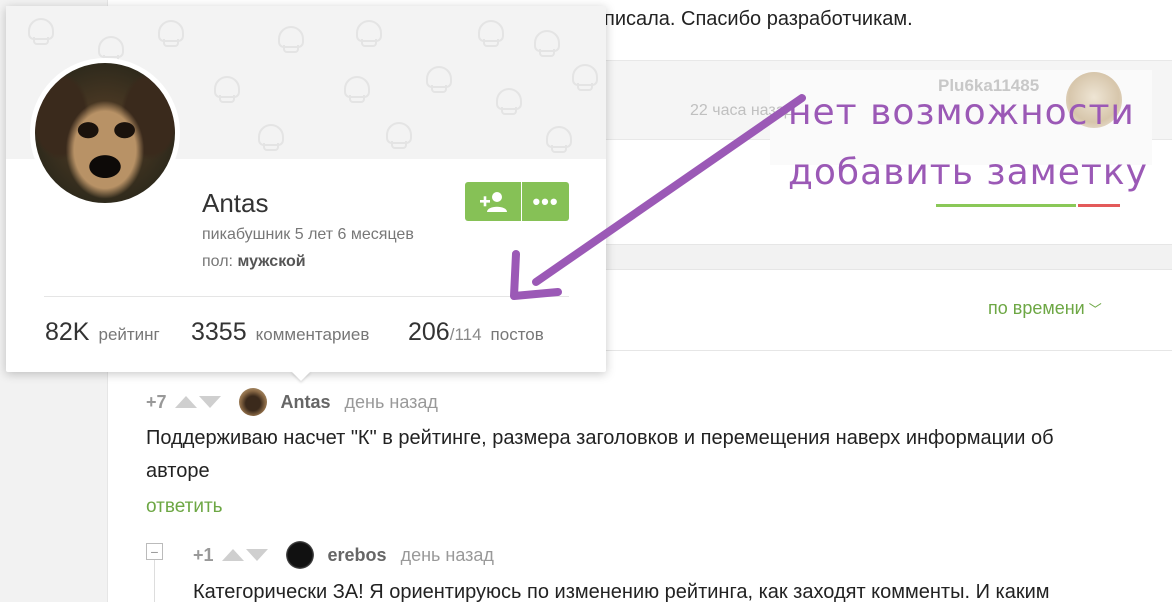  I want to click on follow-button, so click(493, 201).